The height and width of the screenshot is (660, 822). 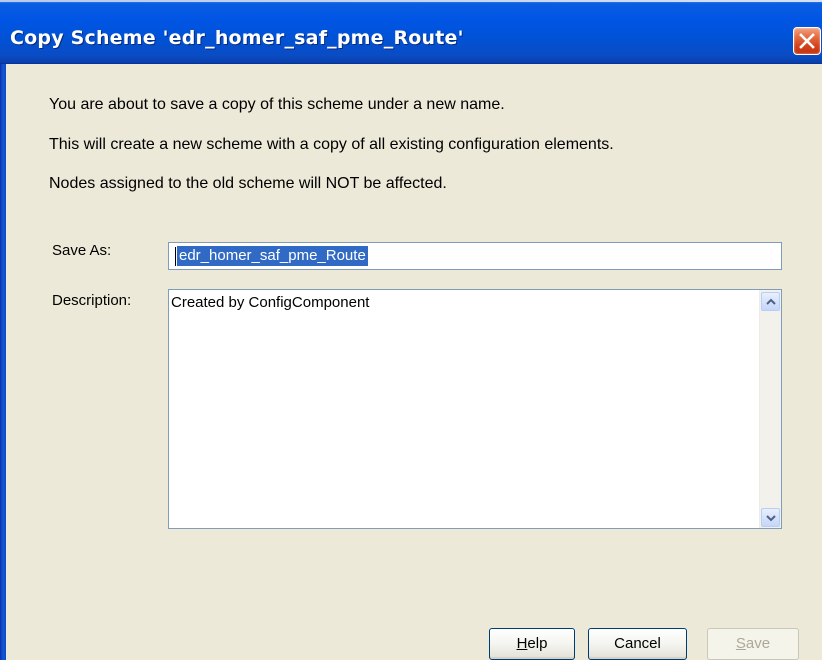 I want to click on scroll-up-button, so click(x=770, y=301).